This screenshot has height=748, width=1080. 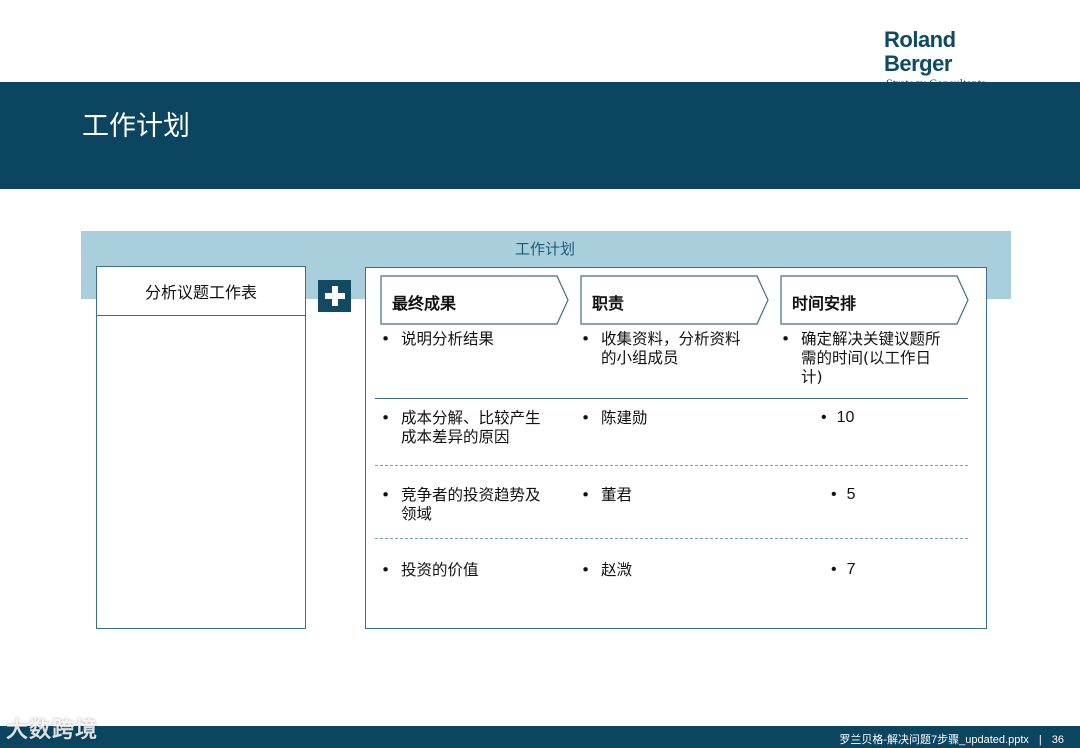 What do you see at coordinates (861, 358) in the screenshot?
I see `column-desc-time: • 确定解决关键议题所 需的时间(以工作日 计)` at bounding box center [861, 358].